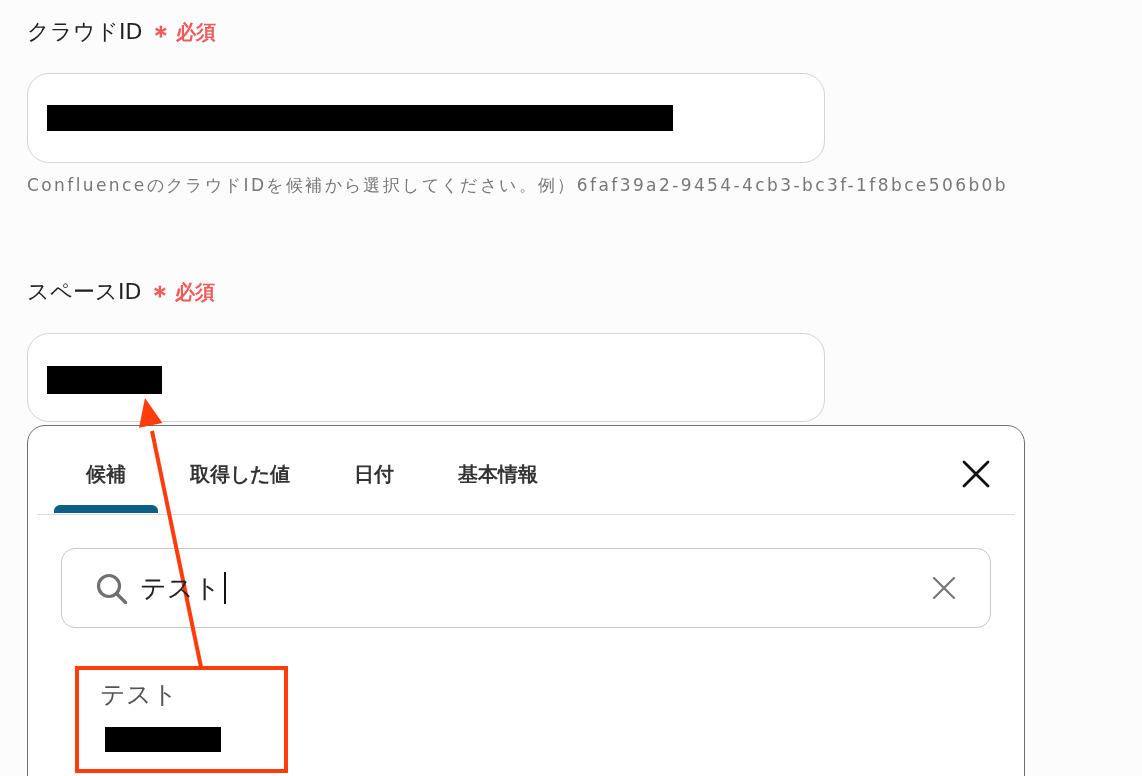 This screenshot has width=1142, height=776. What do you see at coordinates (498, 470) in the screenshot?
I see `tab: 基本情報` at bounding box center [498, 470].